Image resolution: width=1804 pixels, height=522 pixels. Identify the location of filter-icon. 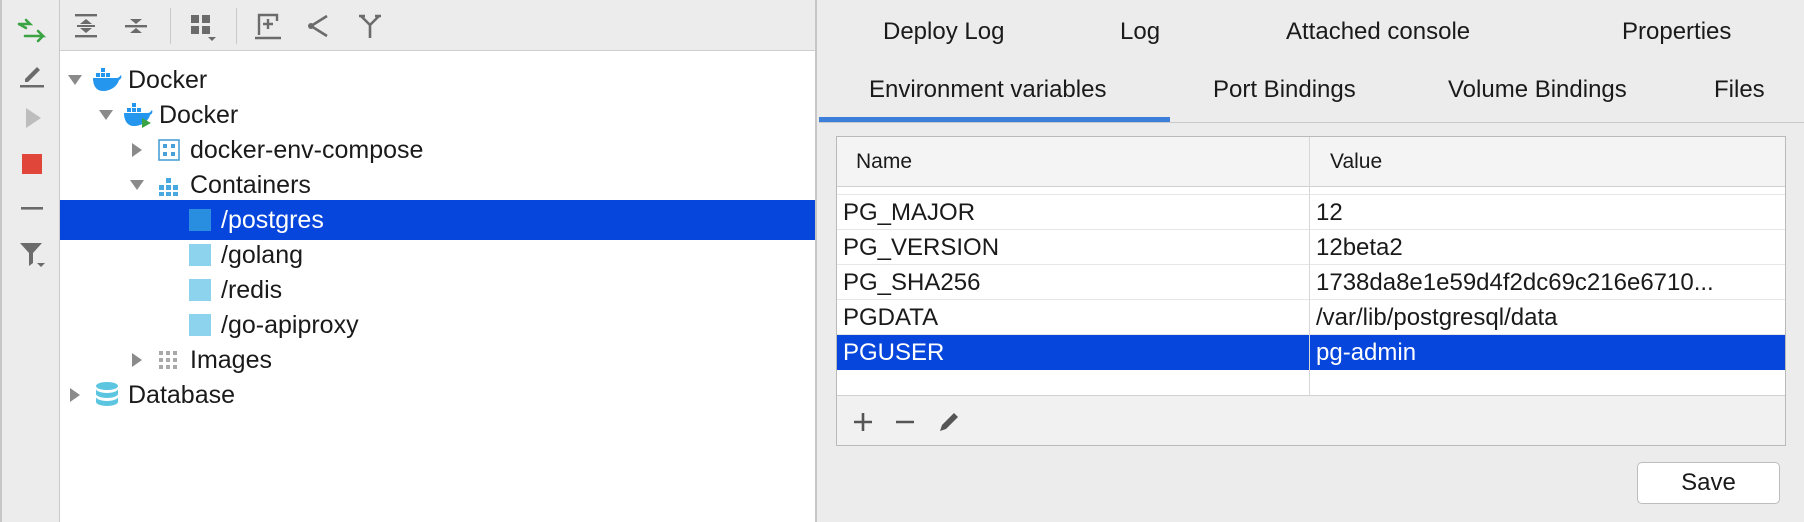
(32, 254).